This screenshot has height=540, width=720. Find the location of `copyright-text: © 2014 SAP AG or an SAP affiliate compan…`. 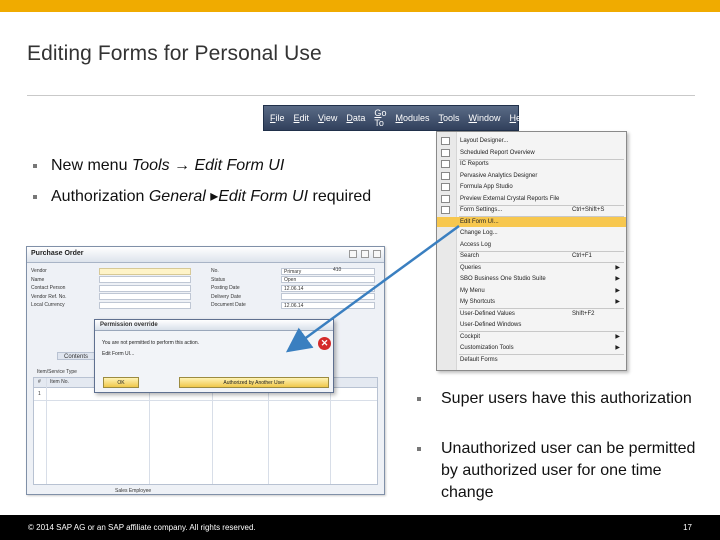

copyright-text: © 2014 SAP AG or an SAP affiliate compan… is located at coordinates (142, 527).